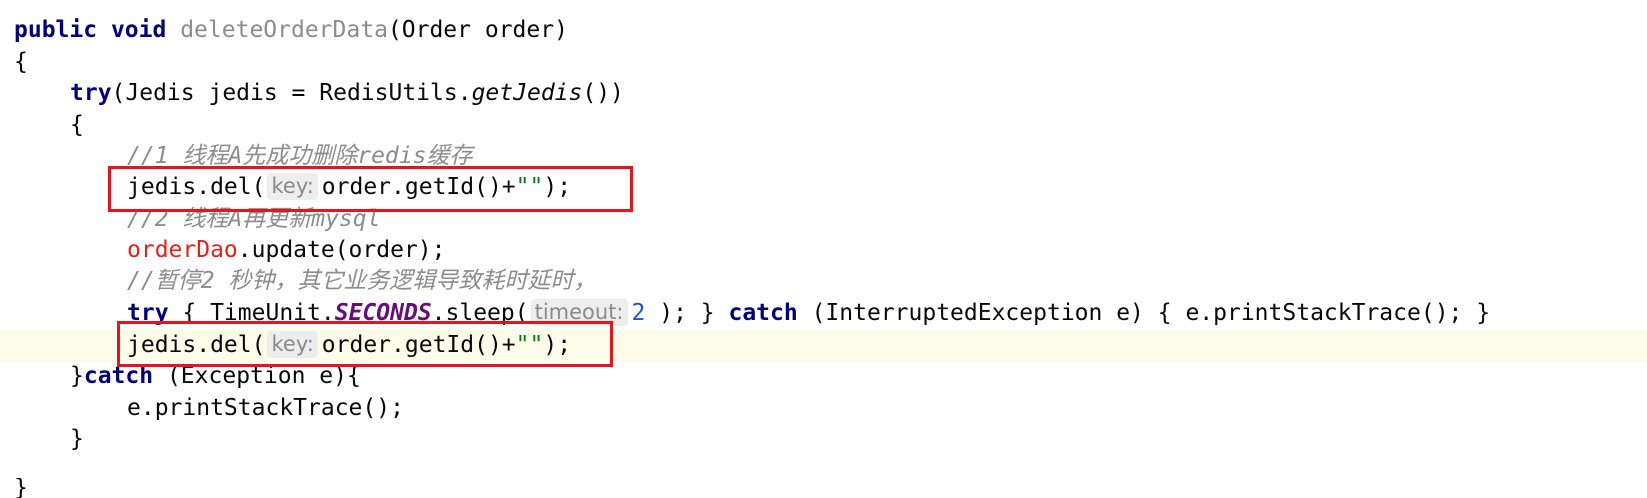 This screenshot has width=1647, height=498. I want to click on keyword-void: void, so click(138, 30).